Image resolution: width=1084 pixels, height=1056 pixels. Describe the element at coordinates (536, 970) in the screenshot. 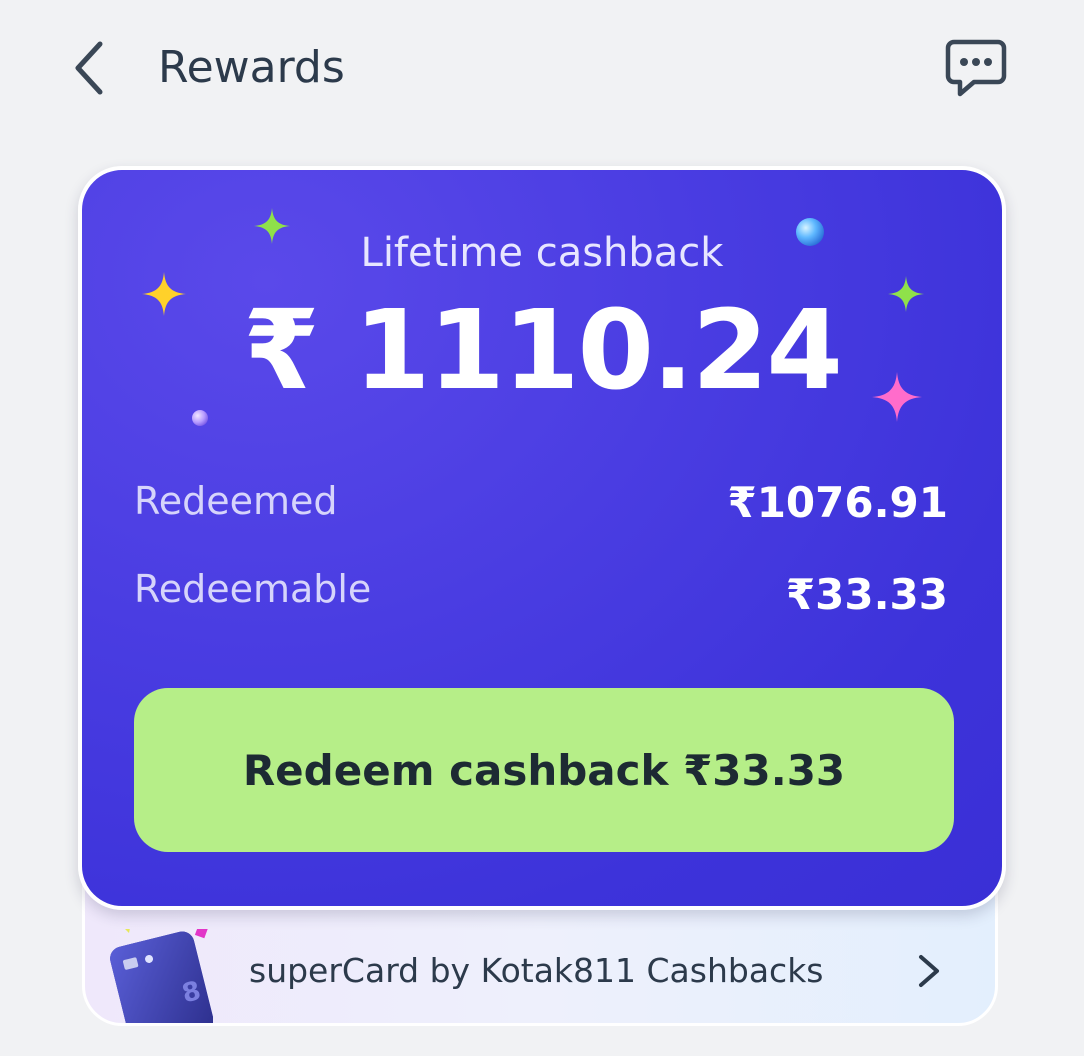

I see `offer-label: superCard by Kotak811 Cashbacks` at that location.